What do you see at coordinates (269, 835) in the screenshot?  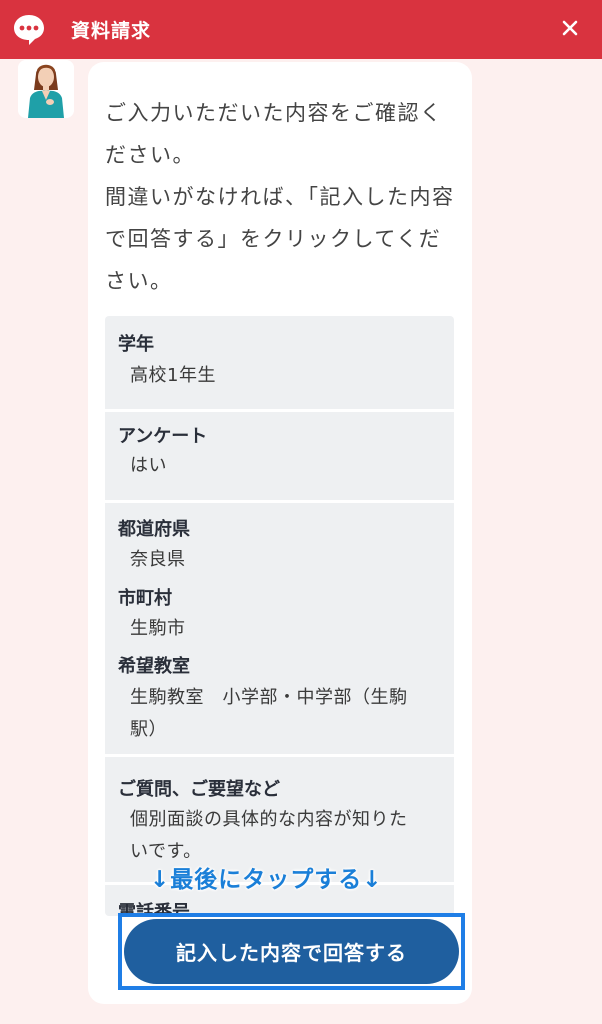 I see `field-value-questions: 個別面談の具体的な内容が知りたいです。` at bounding box center [269, 835].